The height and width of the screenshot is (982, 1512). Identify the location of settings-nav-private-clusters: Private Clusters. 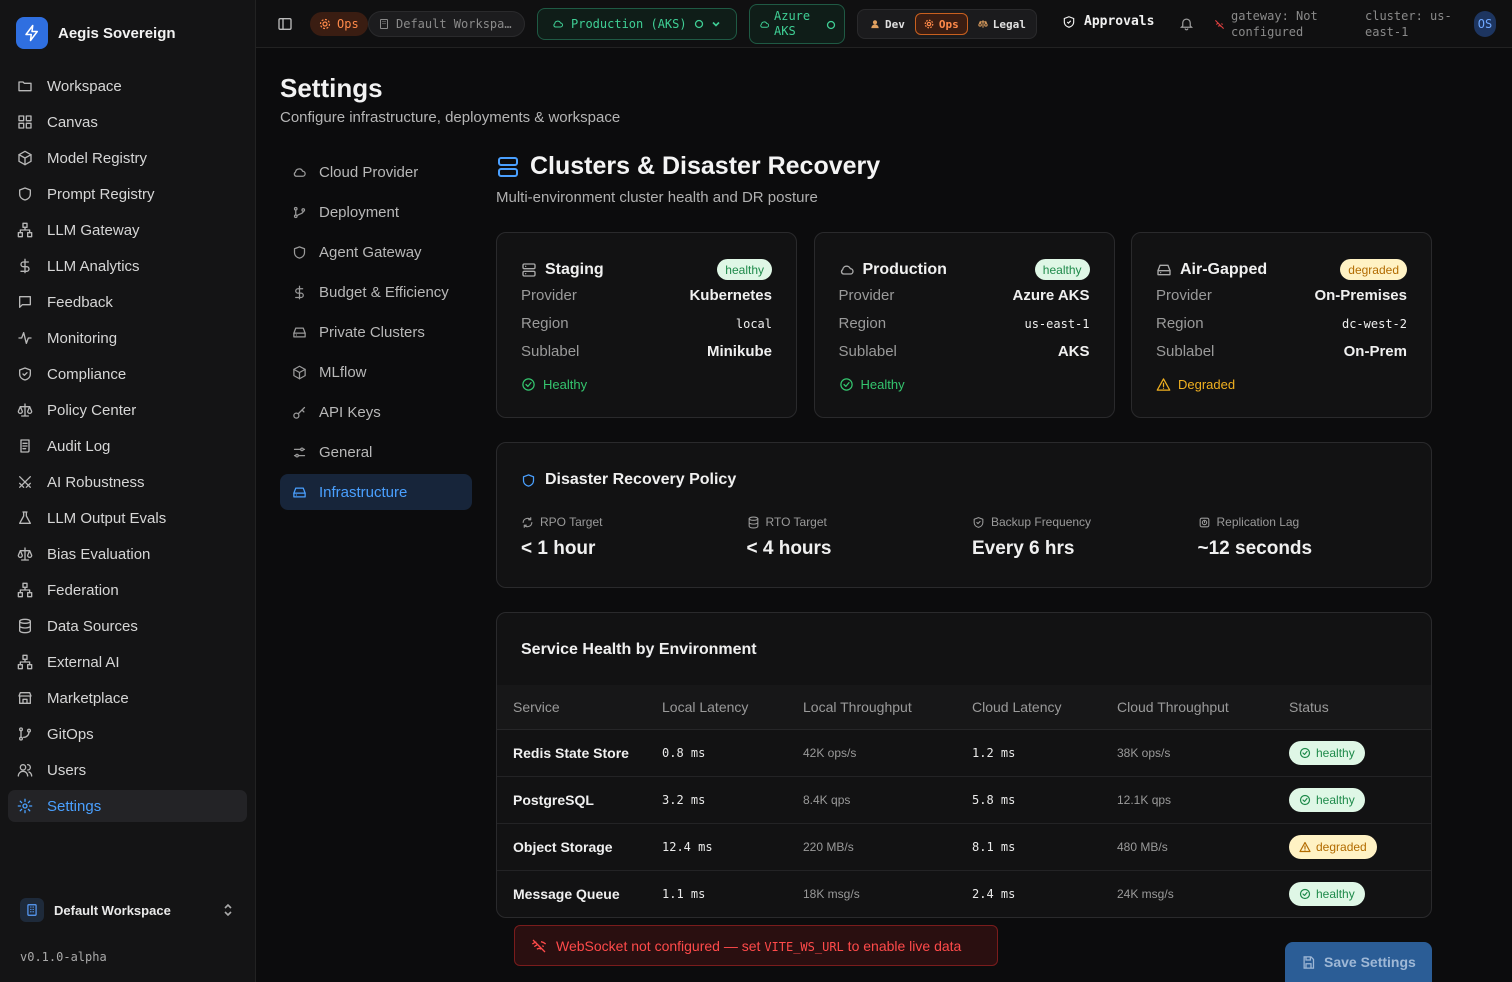
(376, 332).